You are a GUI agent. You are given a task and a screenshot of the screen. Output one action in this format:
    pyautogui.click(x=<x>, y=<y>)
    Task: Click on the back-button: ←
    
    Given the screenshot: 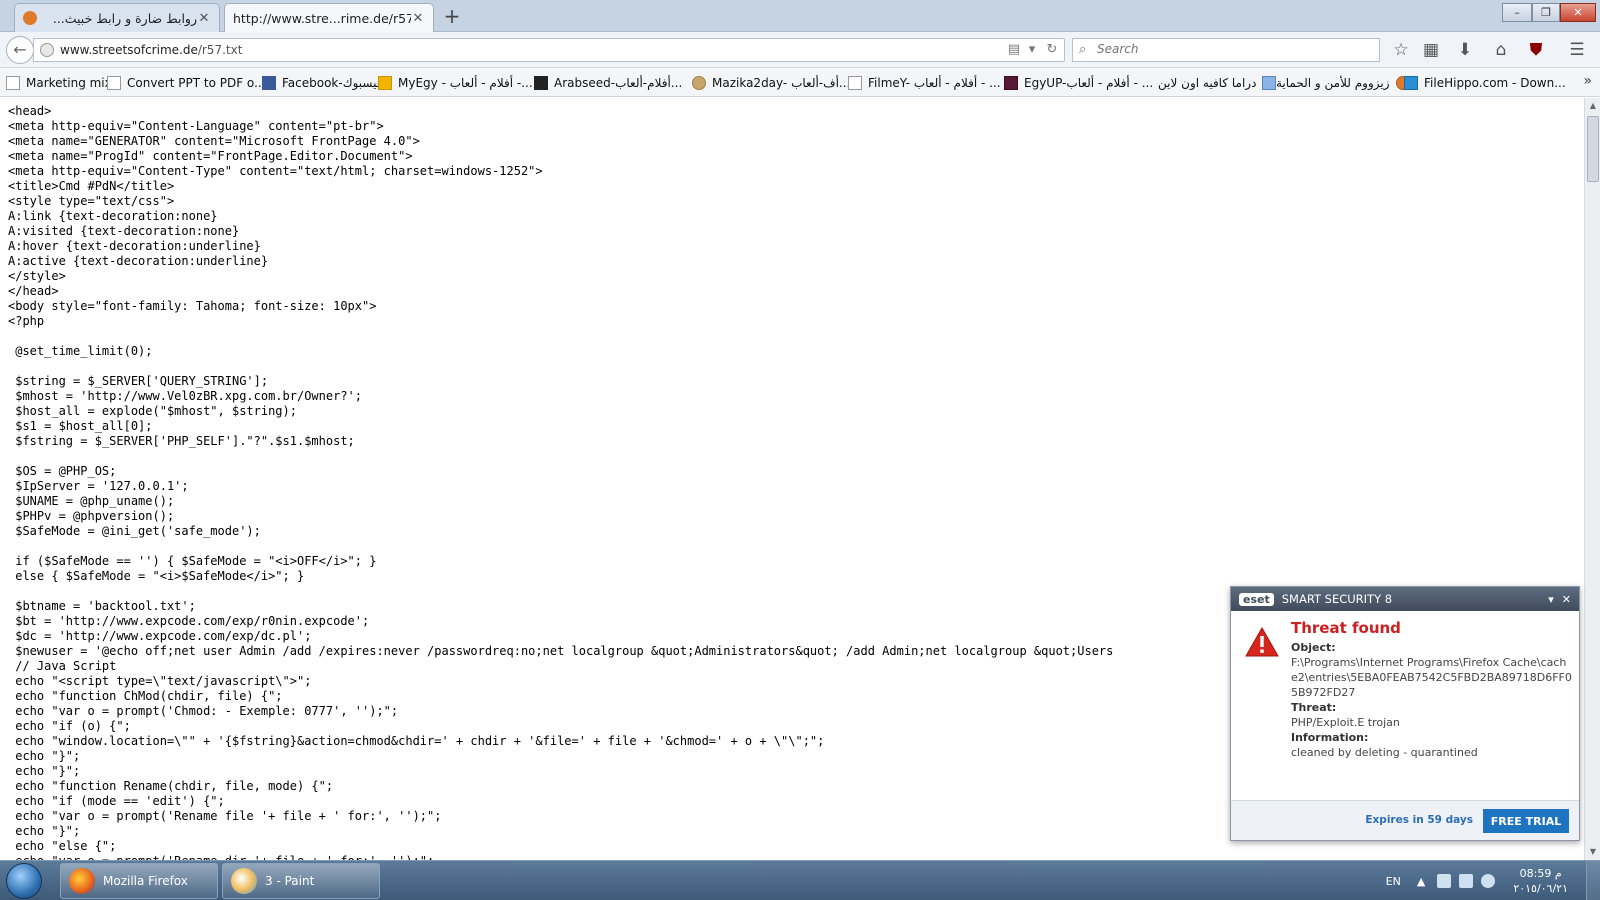 What is the action you would take?
    pyautogui.click(x=20, y=50)
    